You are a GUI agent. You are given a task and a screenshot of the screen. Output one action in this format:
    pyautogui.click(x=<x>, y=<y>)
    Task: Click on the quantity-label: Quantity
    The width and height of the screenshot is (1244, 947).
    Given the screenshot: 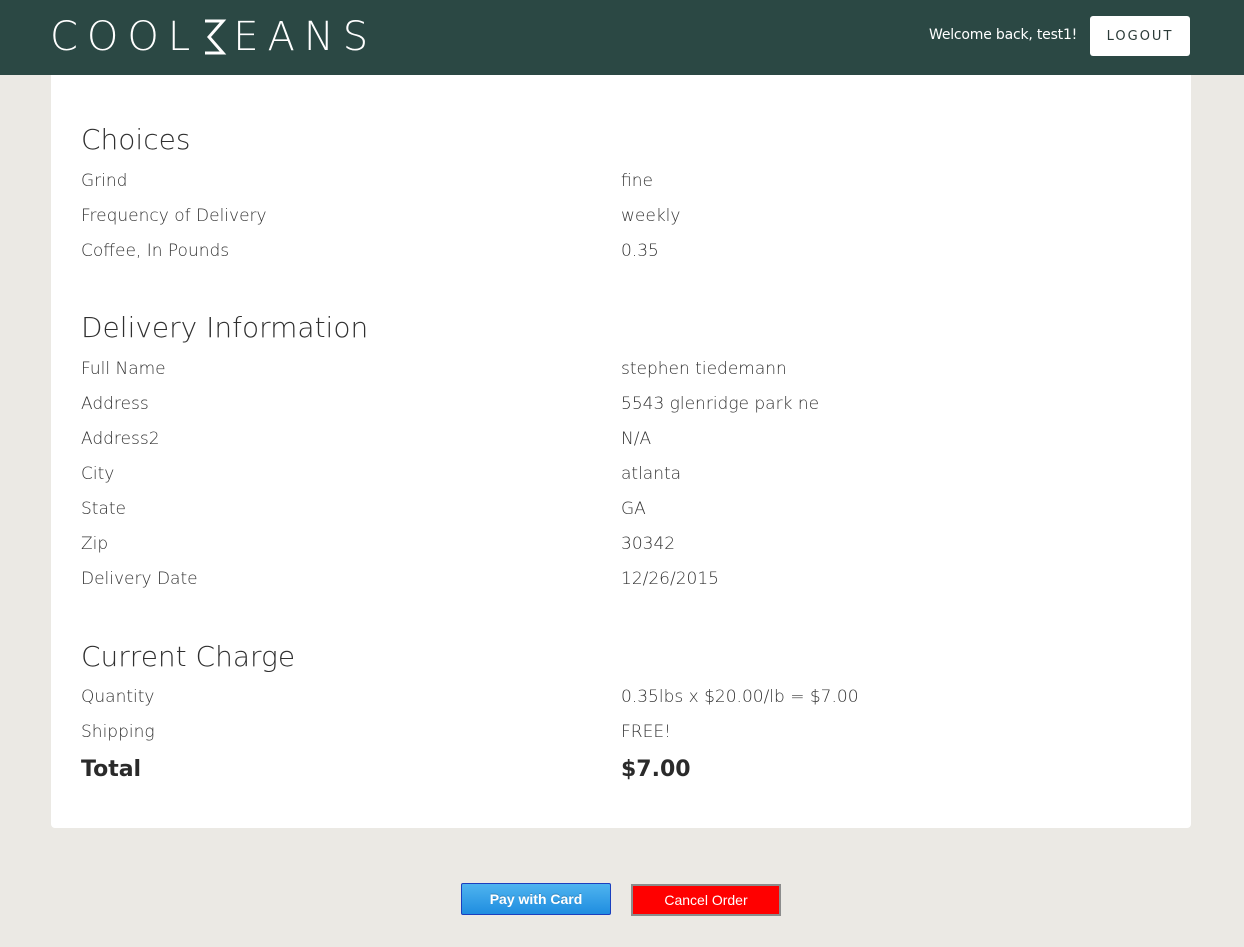 What is the action you would take?
    pyautogui.click(x=118, y=697)
    